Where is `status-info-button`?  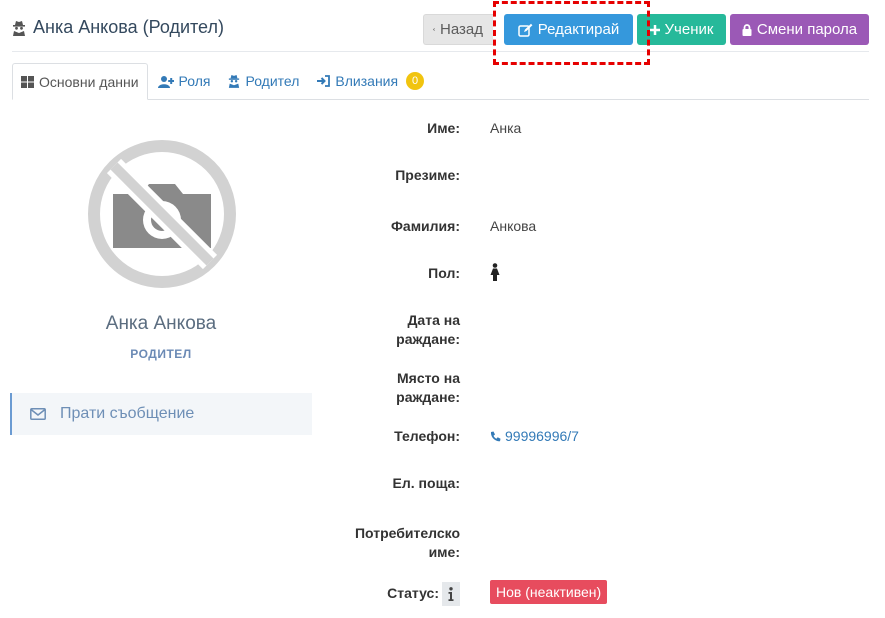 status-info-button is located at coordinates (451, 594).